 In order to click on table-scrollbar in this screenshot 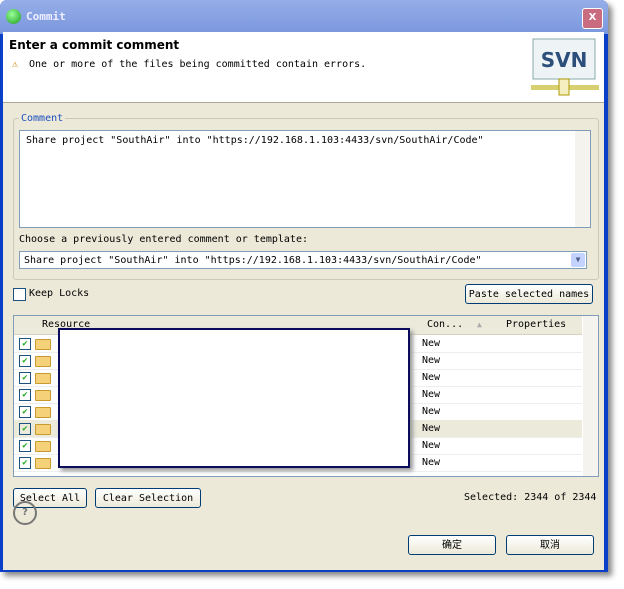, I will do `click(590, 396)`.